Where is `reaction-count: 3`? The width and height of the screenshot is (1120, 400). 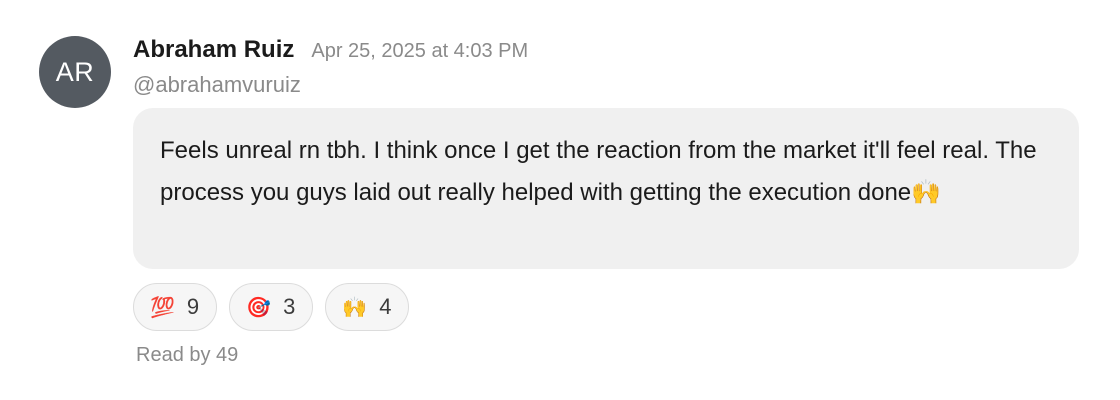
reaction-count: 3 is located at coordinates (289, 306).